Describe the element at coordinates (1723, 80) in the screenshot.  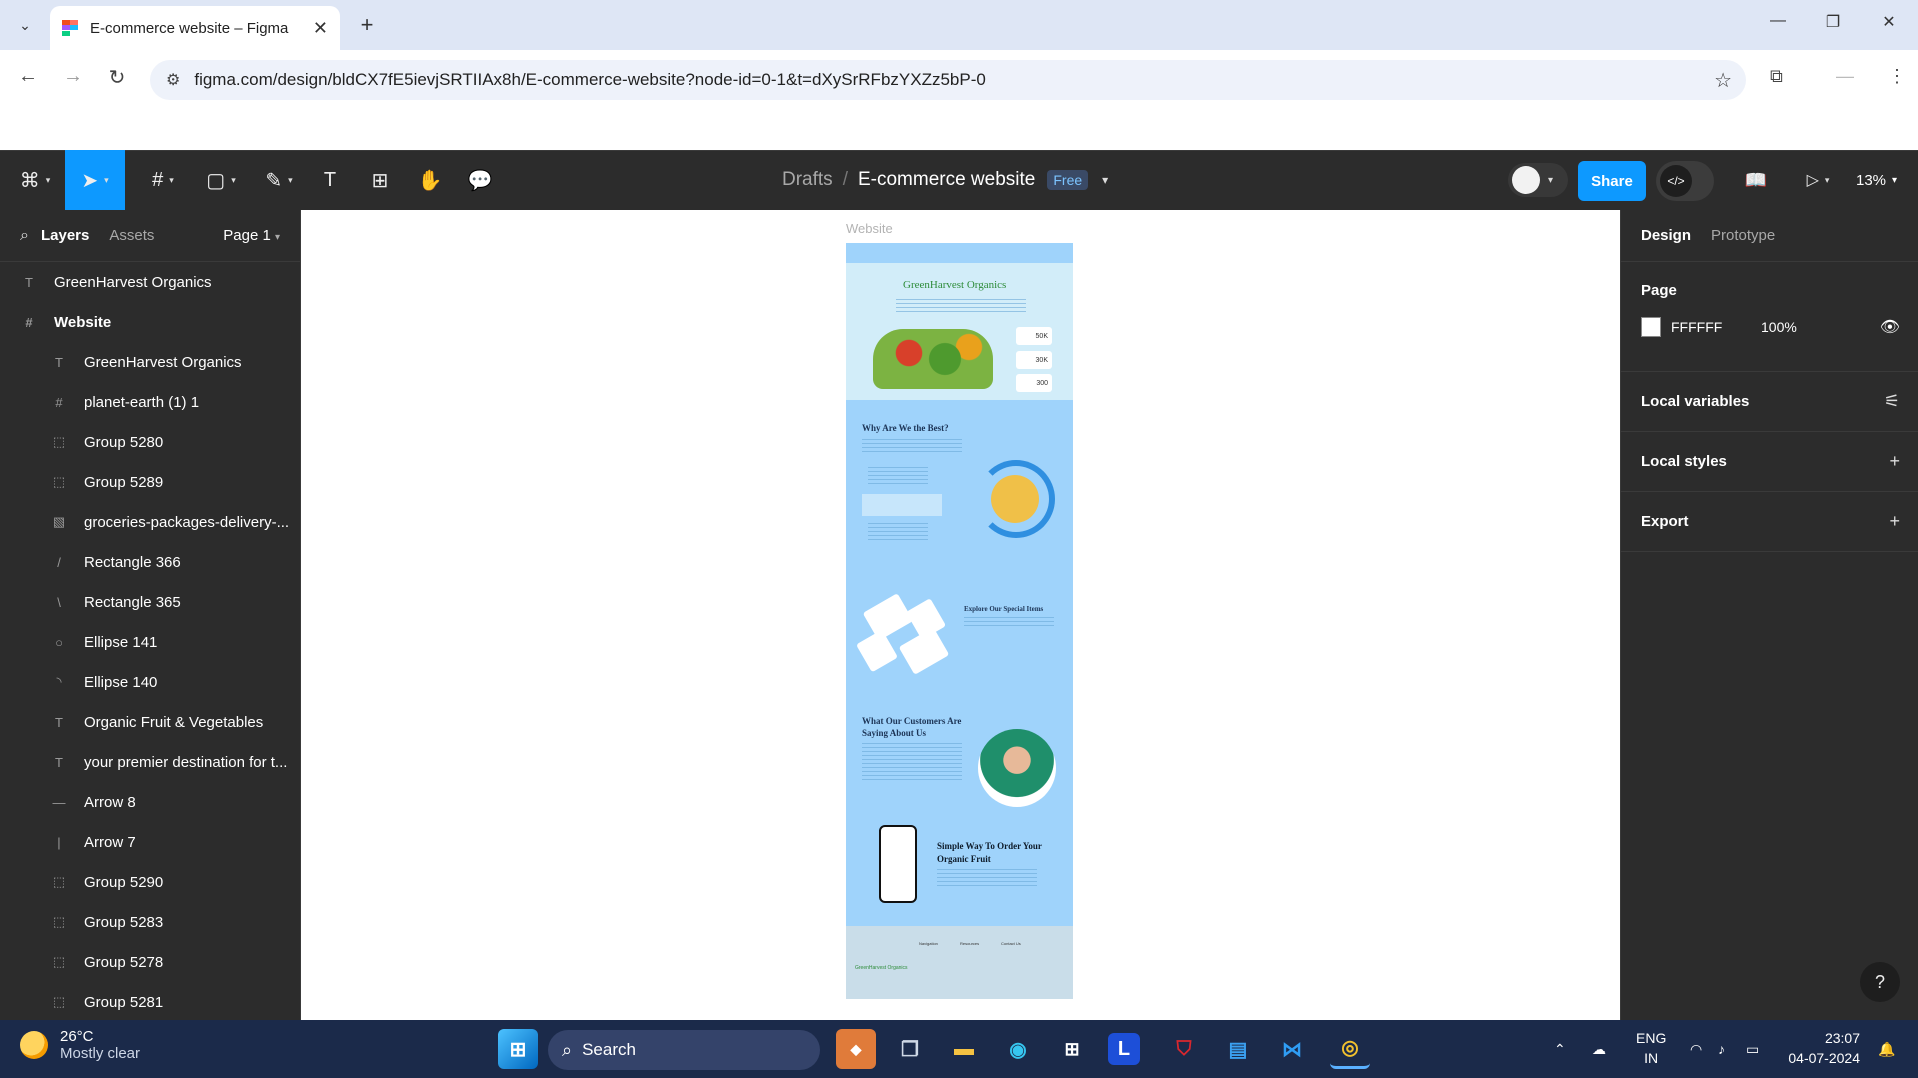
I see `bookmark-star-icon: ☆` at that location.